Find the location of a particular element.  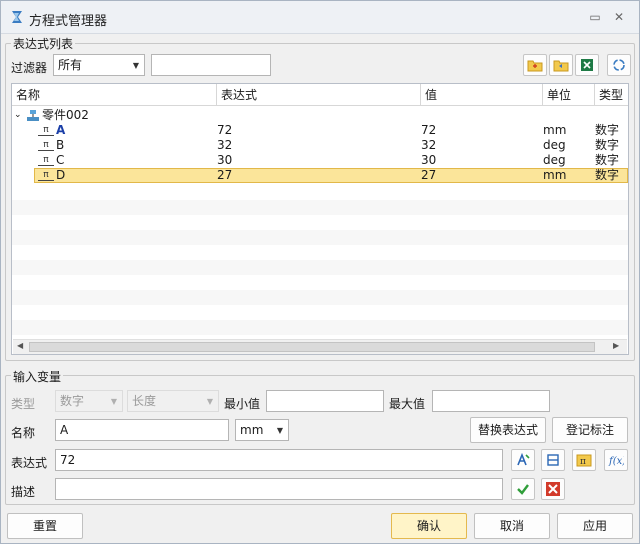

filter-select-value: 所有 is located at coordinates (70, 65).